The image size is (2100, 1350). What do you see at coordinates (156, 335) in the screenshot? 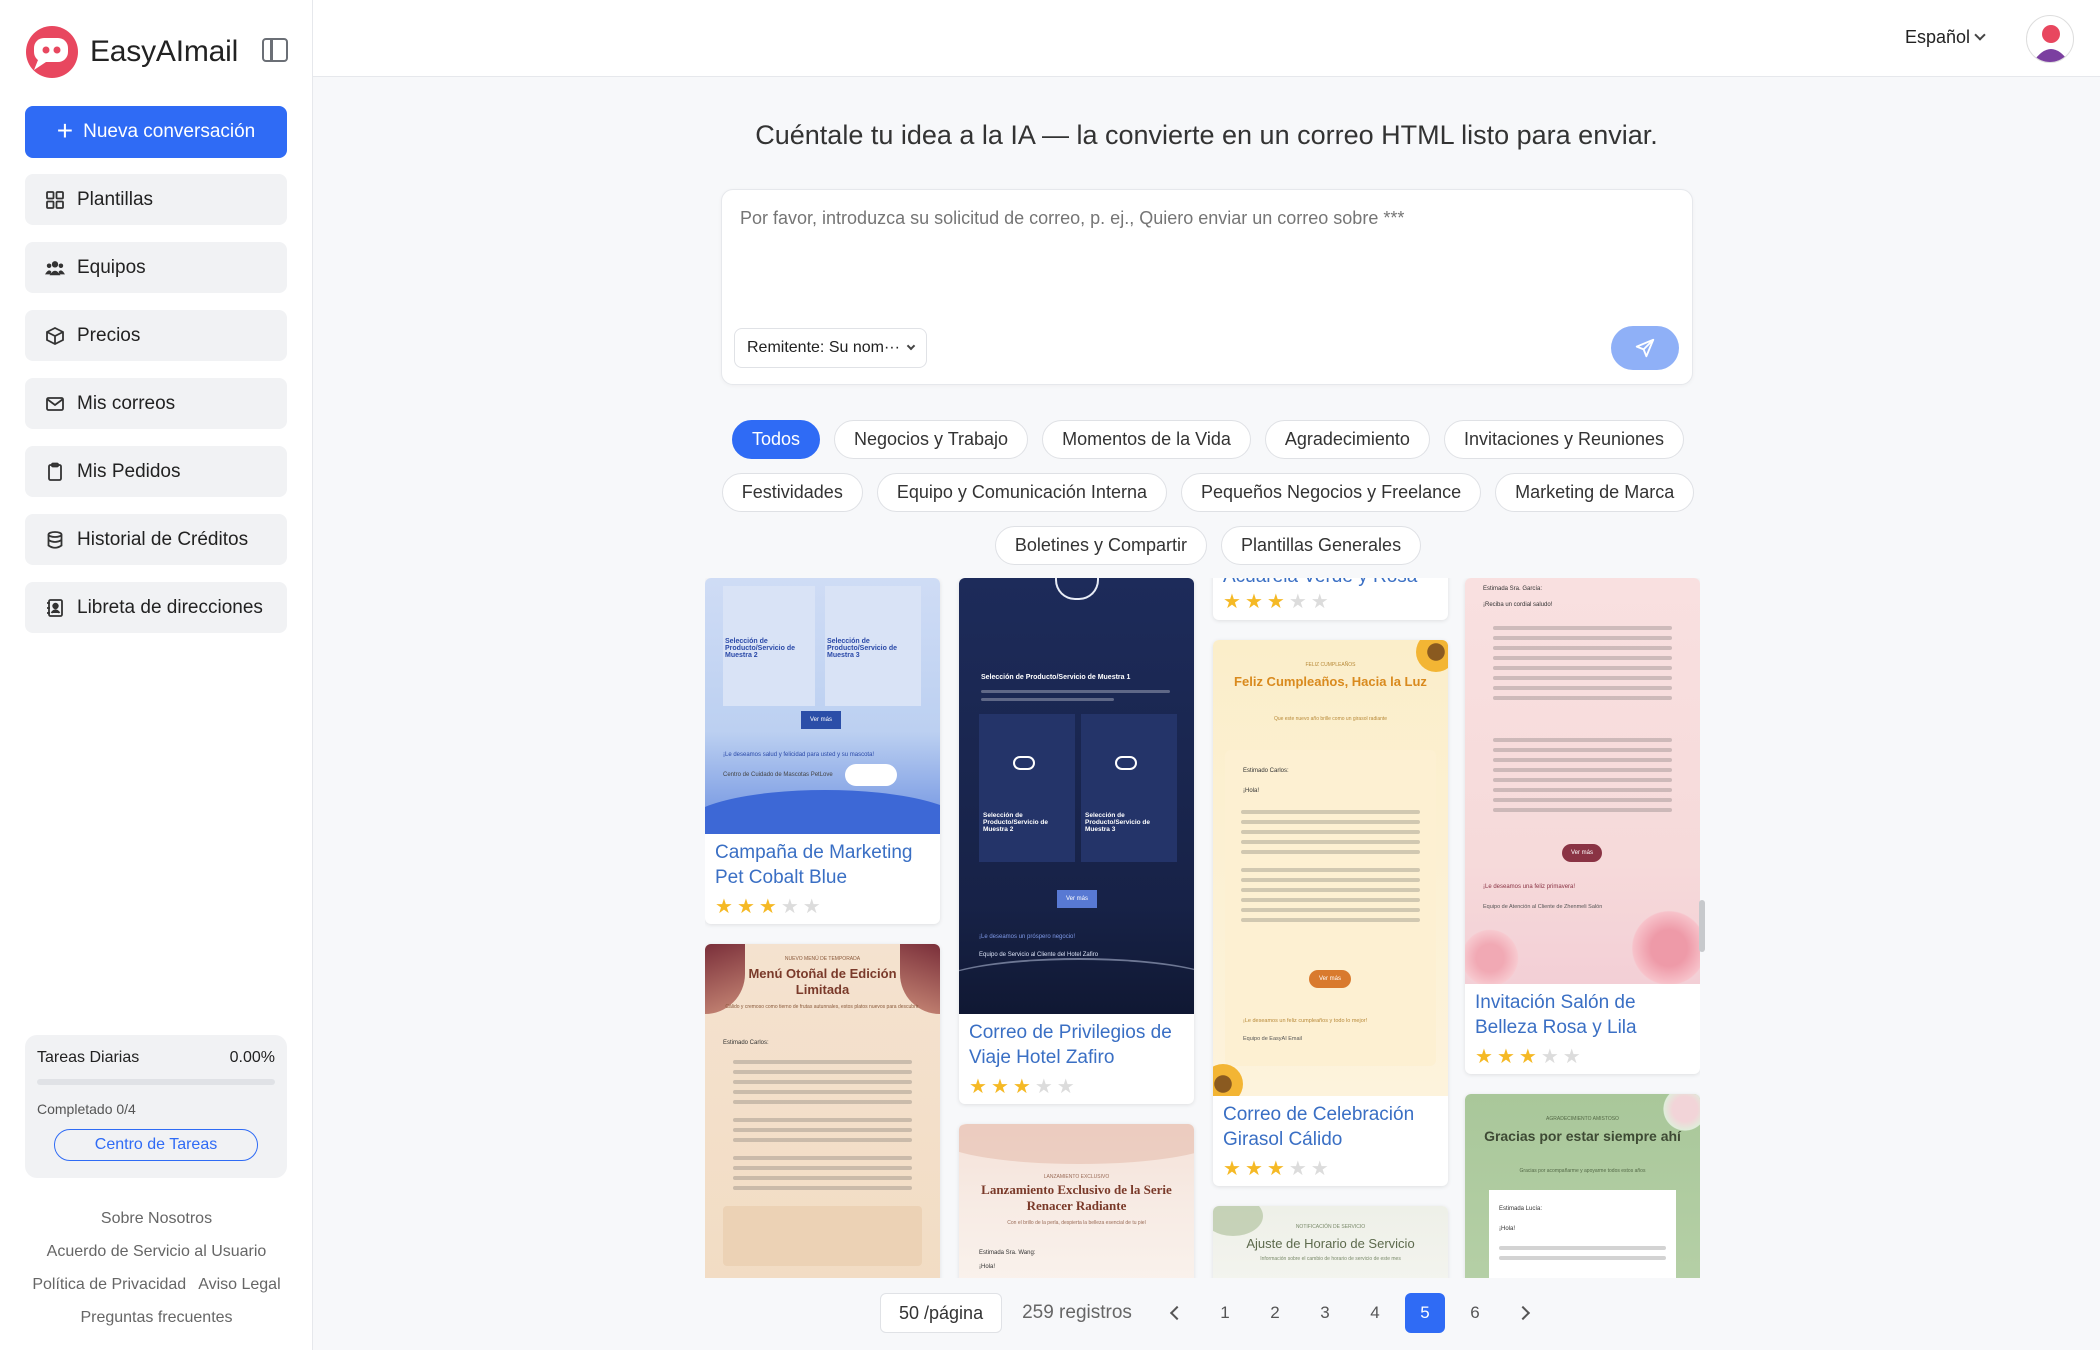
I see `sidebar-item-precios: Precios` at bounding box center [156, 335].